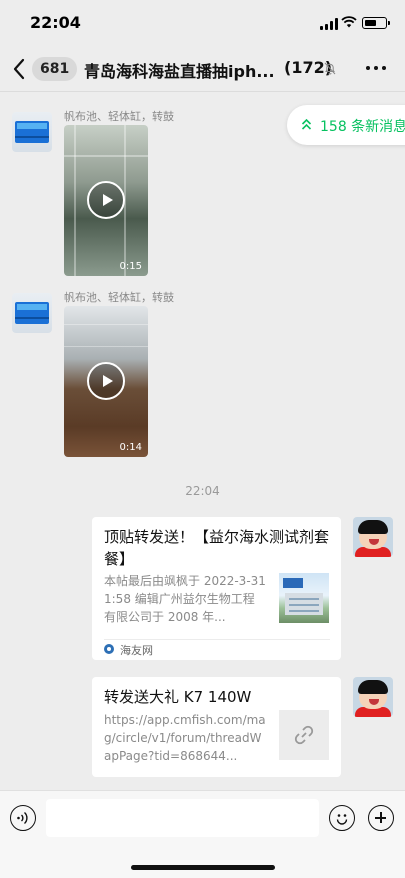  What do you see at coordinates (55, 69) in the screenshot?
I see `unread-count-badge: 681` at bounding box center [55, 69].